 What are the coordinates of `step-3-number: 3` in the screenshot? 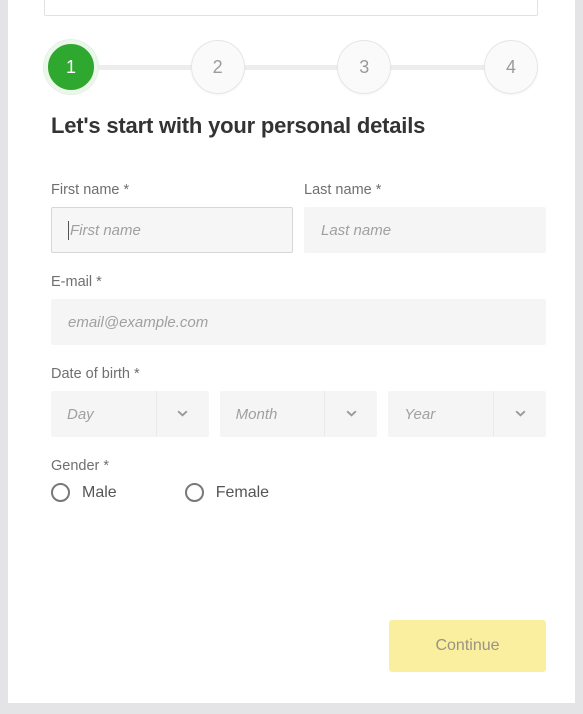 It's located at (364, 66).